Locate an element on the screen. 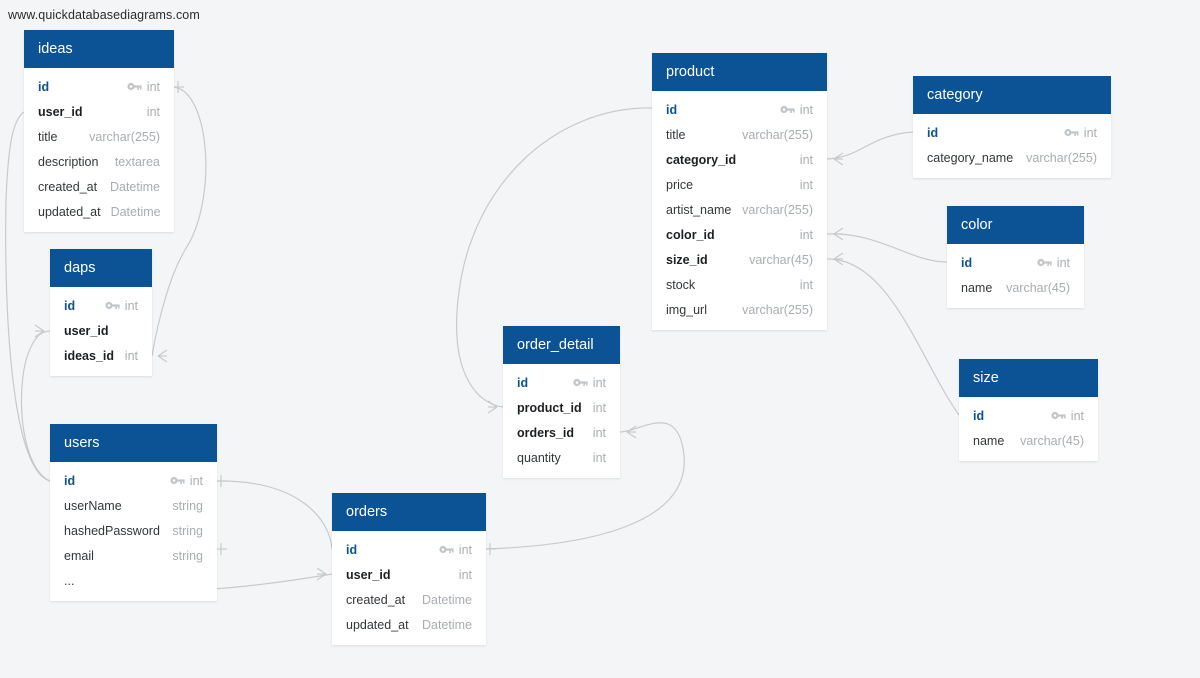 The height and width of the screenshot is (678, 1200). table-body-daps: id int user_id ideas_id int is located at coordinates (101, 331).